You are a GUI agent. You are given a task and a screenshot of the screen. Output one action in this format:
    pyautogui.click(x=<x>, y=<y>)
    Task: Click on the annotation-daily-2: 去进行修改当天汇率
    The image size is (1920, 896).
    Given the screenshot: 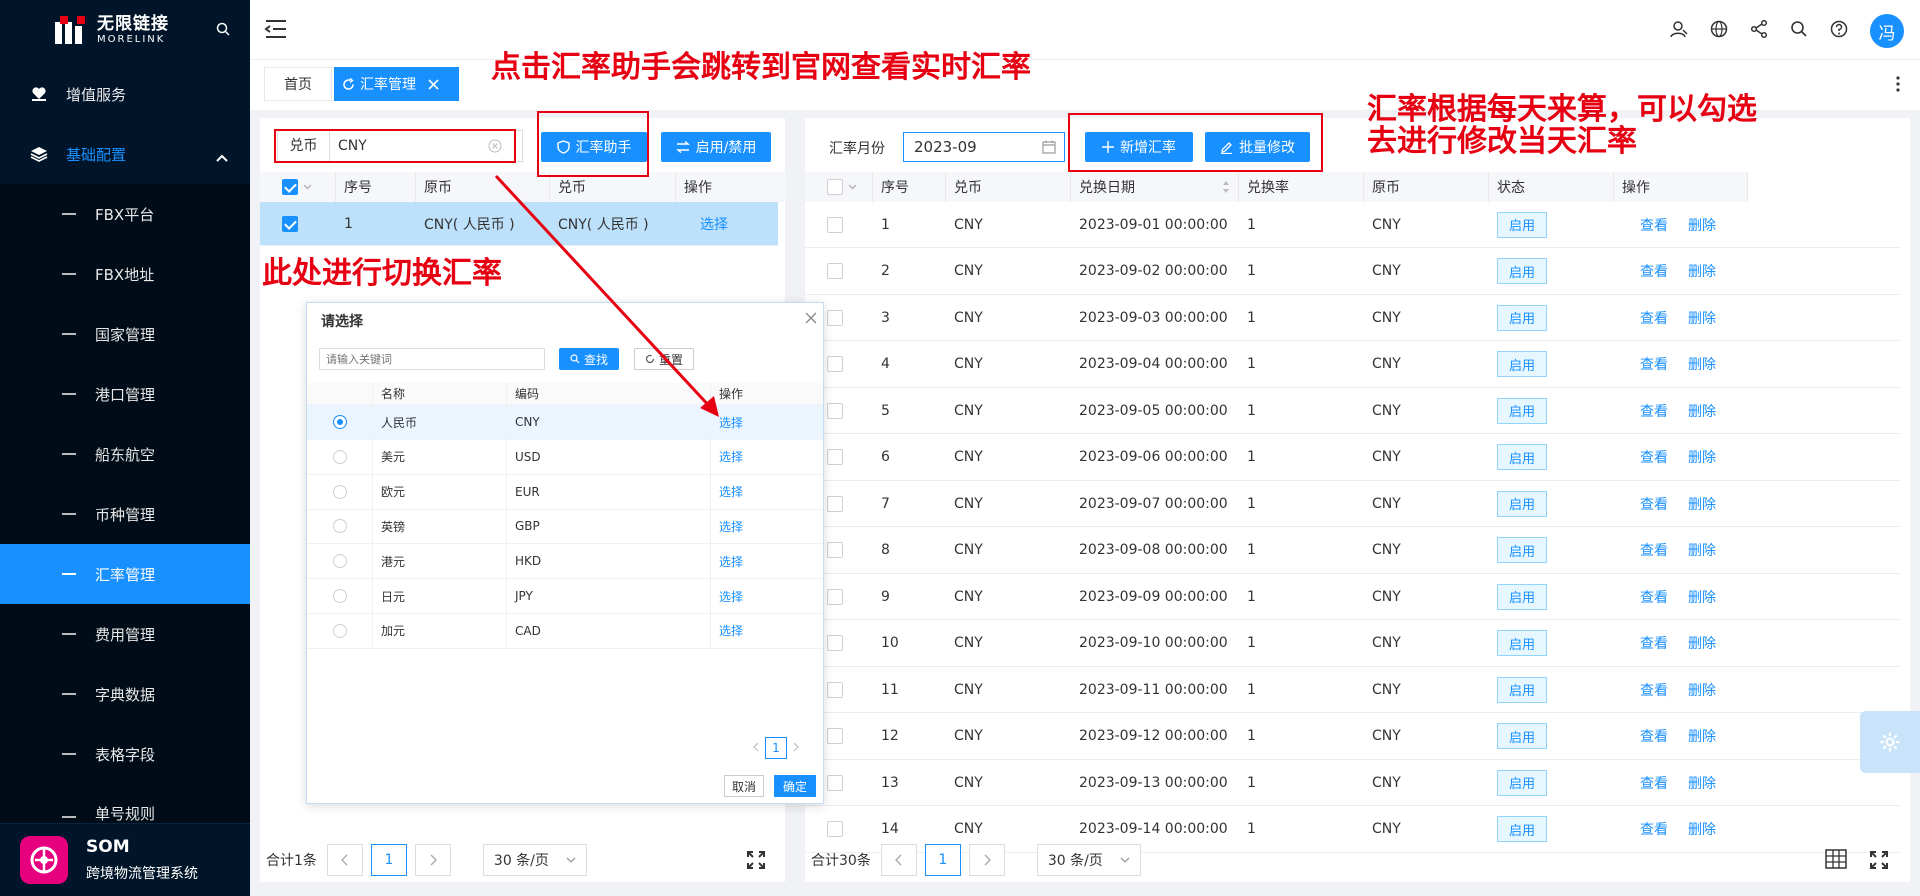 What is the action you would take?
    pyautogui.click(x=1502, y=141)
    